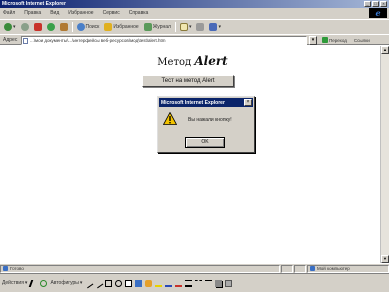  I want to click on line-icon, so click(89, 283).